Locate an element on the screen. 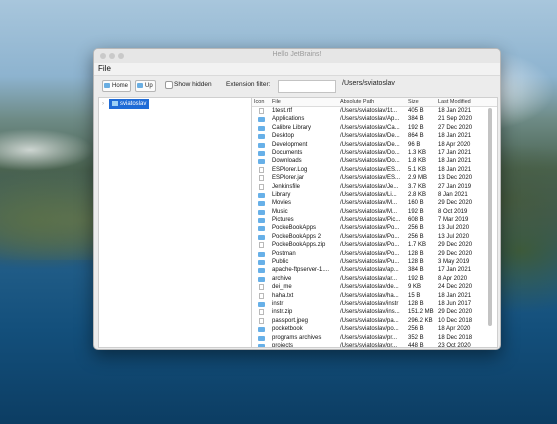  extension-filter-input is located at coordinates (307, 86).